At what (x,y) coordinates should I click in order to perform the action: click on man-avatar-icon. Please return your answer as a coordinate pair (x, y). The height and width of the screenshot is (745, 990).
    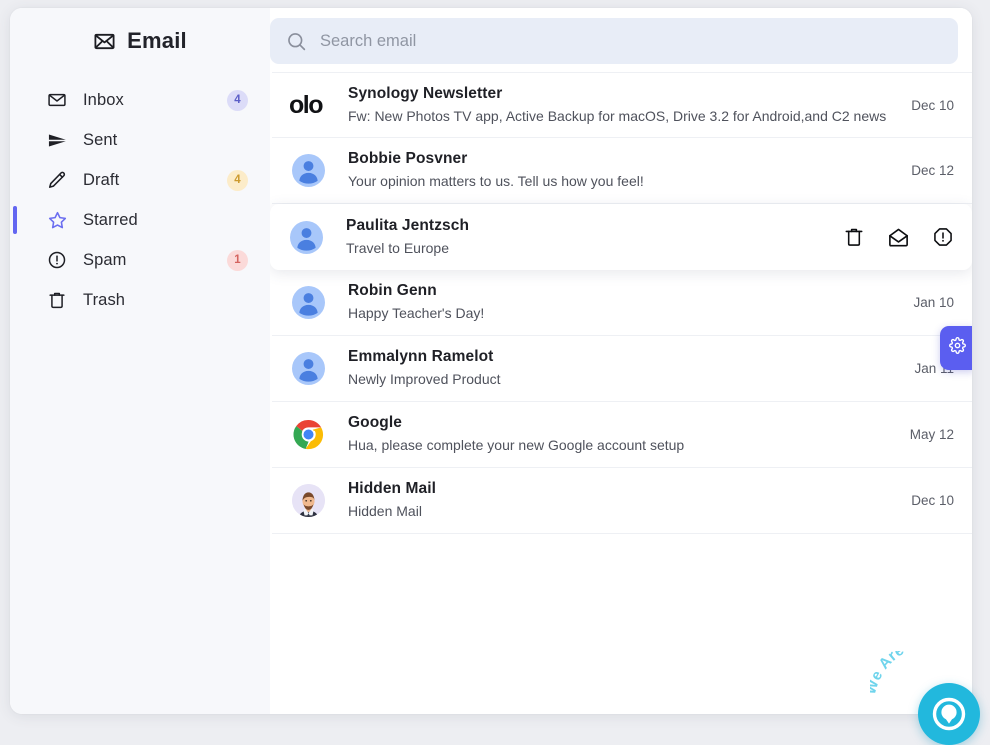
    Looking at the image, I should click on (308, 500).